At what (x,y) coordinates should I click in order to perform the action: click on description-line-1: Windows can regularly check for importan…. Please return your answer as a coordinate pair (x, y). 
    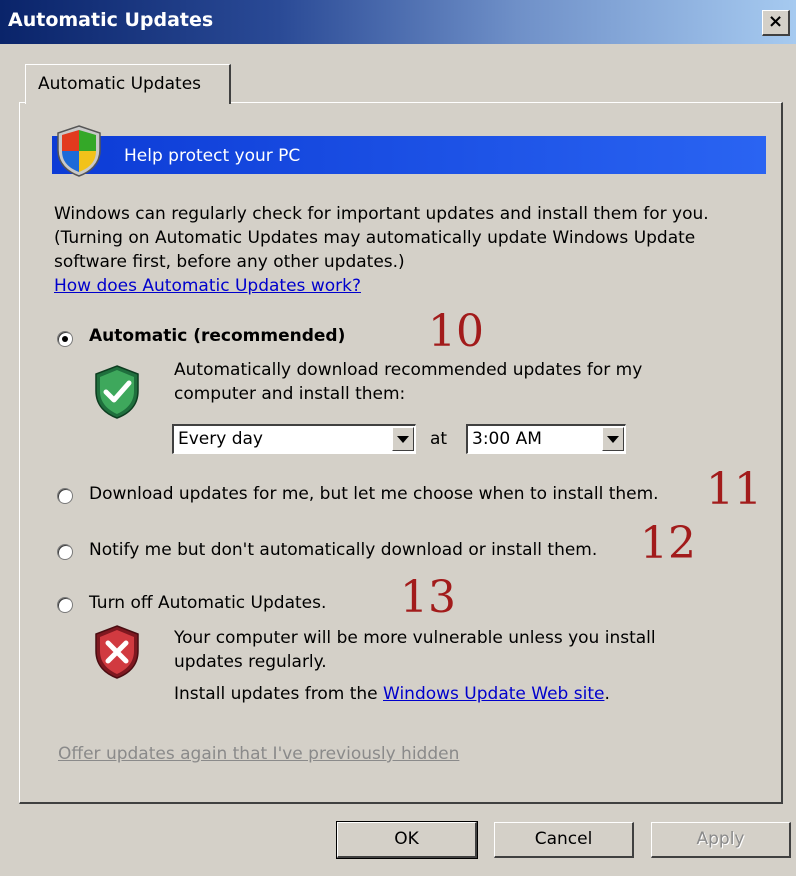
    Looking at the image, I should click on (381, 214).